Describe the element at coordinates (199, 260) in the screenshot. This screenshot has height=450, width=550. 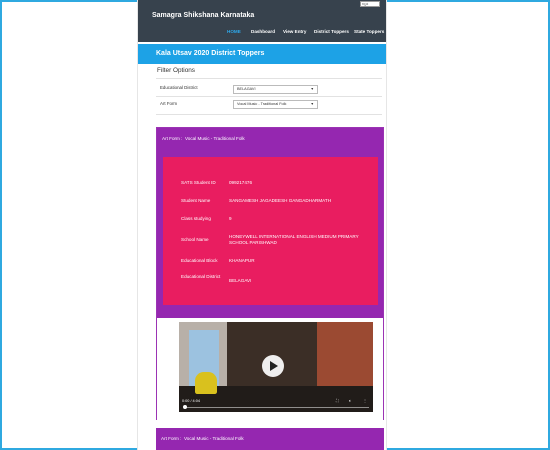
I see `block-label: Educational Block` at that location.